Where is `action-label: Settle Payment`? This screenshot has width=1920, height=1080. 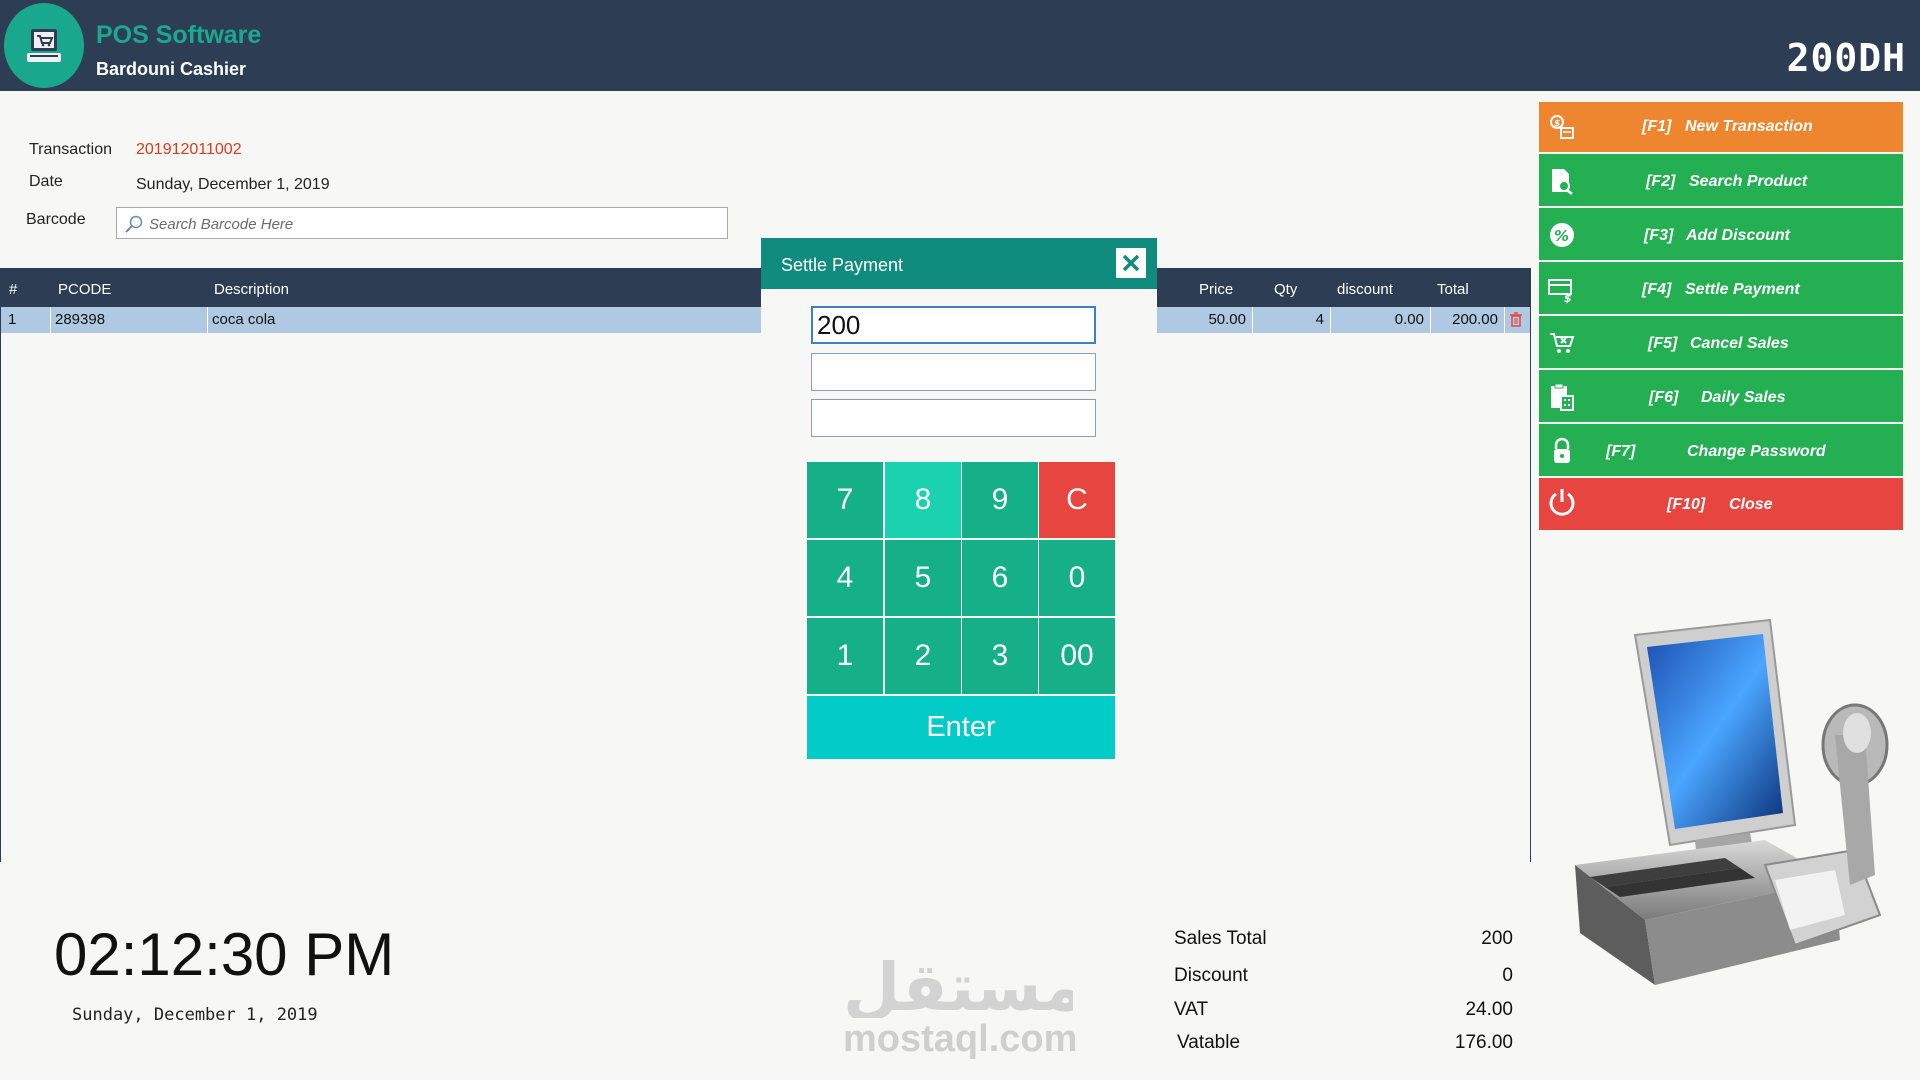 action-label: Settle Payment is located at coordinates (1742, 289).